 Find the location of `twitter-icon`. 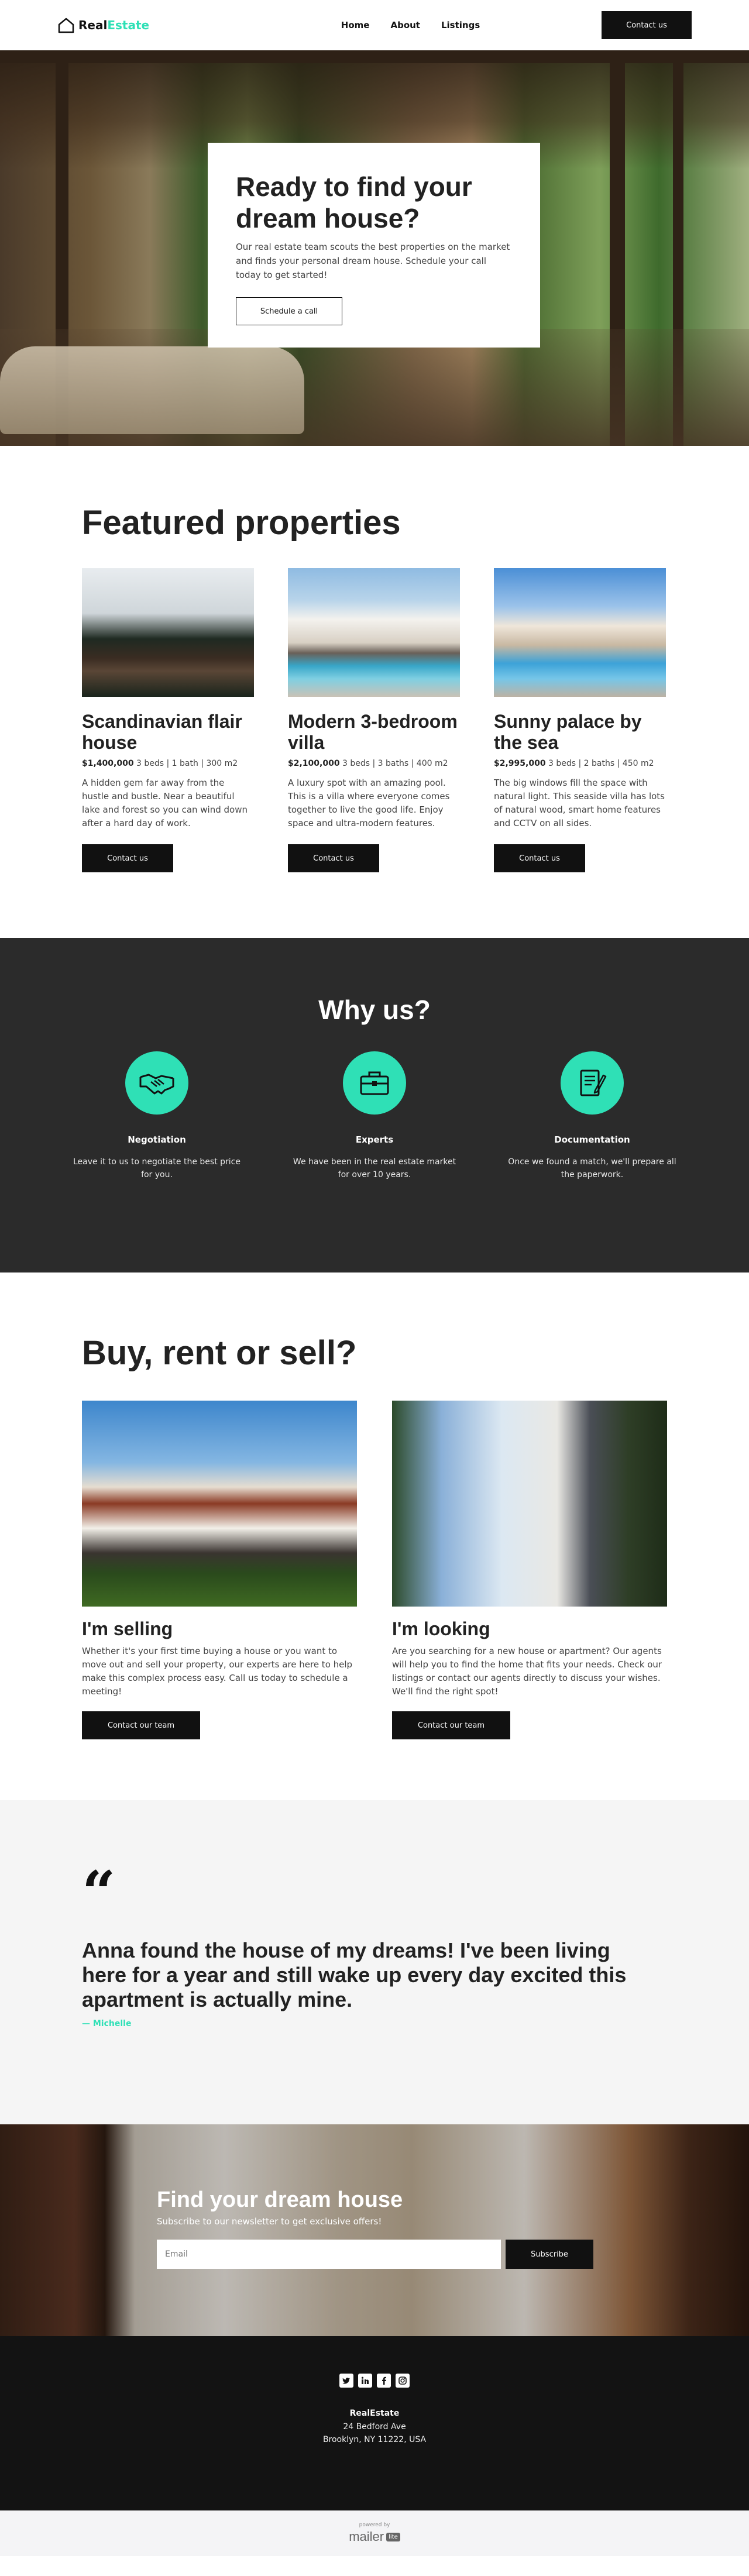

twitter-icon is located at coordinates (346, 2381).